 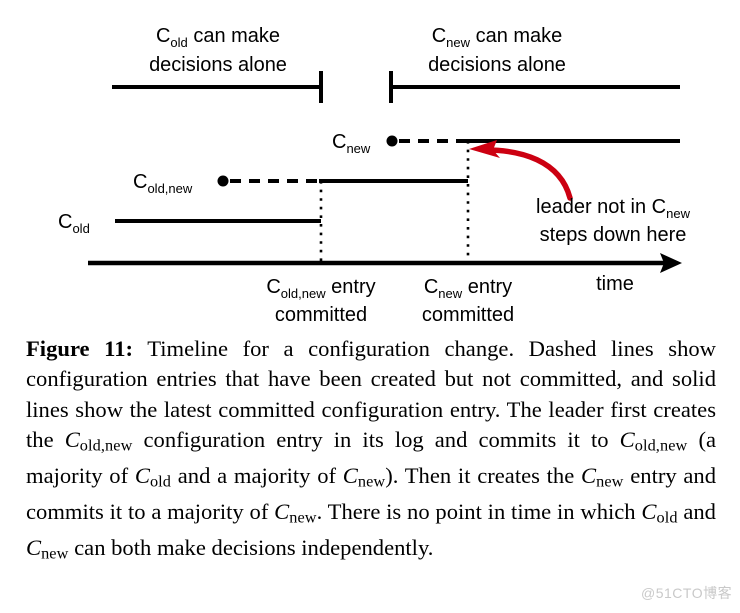 I want to click on caption-var7: C, so click(x=649, y=512).